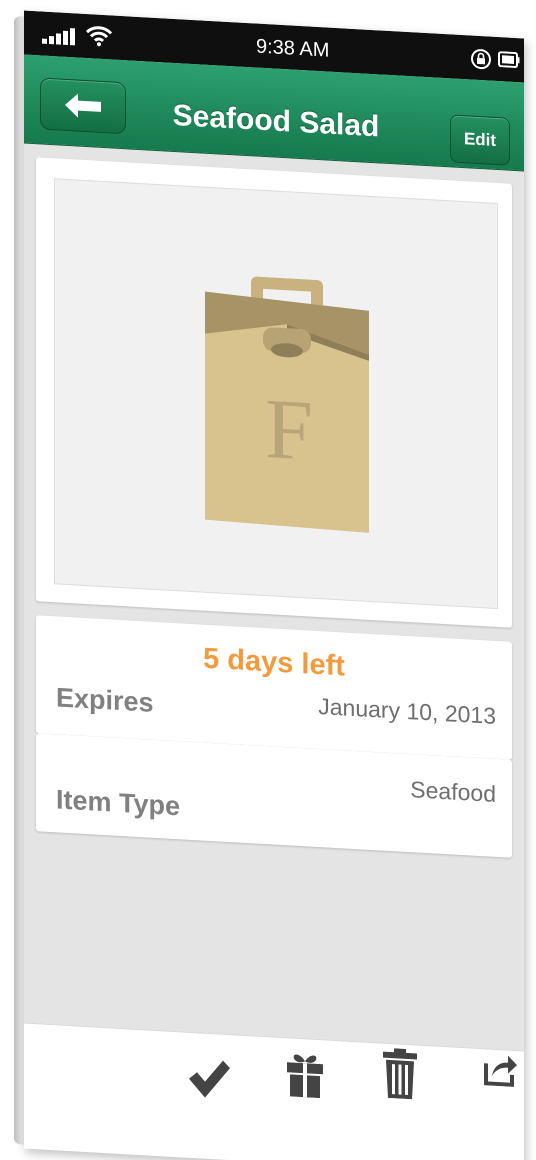 The width and height of the screenshot is (536, 1160). I want to click on bag-letter: F, so click(289, 429).